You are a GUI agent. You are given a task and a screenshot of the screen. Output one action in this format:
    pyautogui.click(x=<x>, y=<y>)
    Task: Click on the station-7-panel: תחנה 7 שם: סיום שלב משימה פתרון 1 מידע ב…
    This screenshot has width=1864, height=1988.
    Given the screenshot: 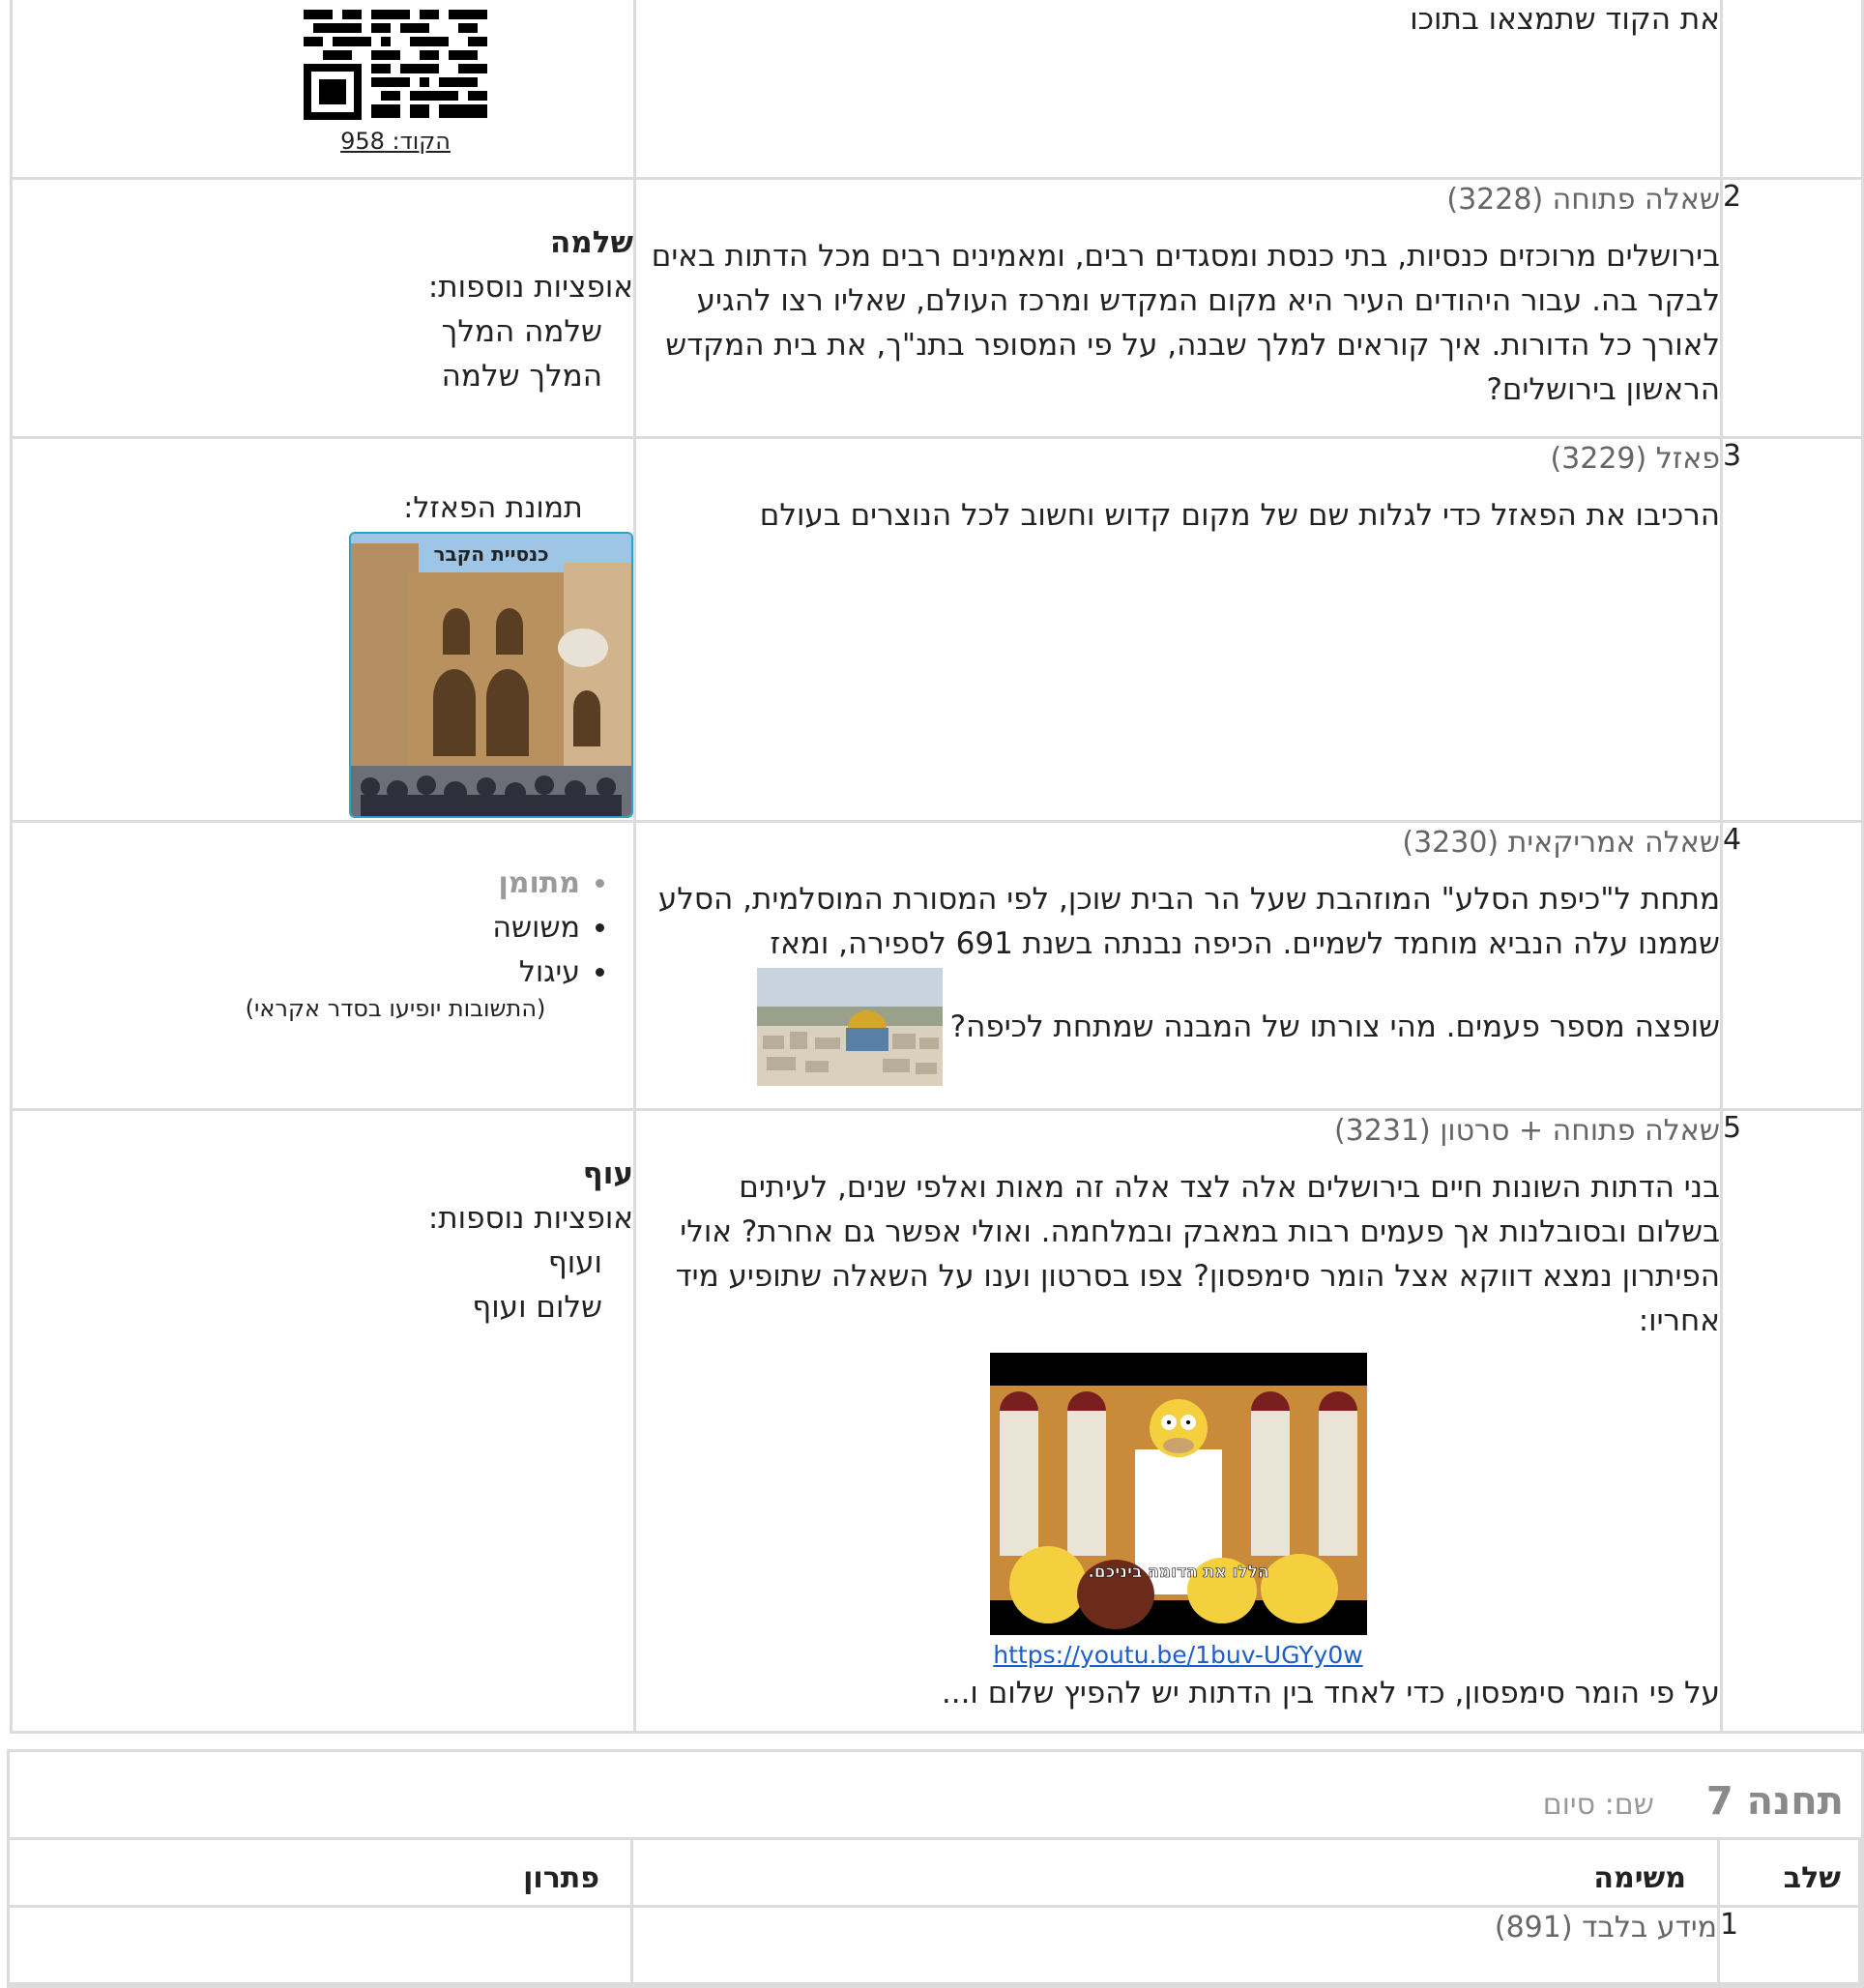 What is the action you would take?
    pyautogui.click(x=935, y=1868)
    